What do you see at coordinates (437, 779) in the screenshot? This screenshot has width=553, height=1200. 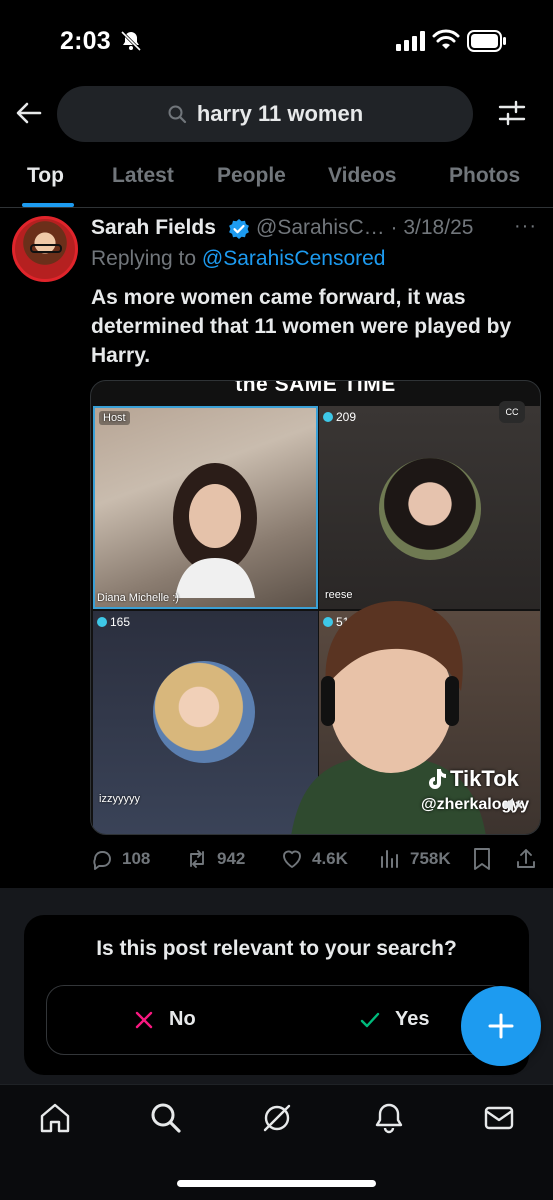 I see `tiktok-logo-icon` at bounding box center [437, 779].